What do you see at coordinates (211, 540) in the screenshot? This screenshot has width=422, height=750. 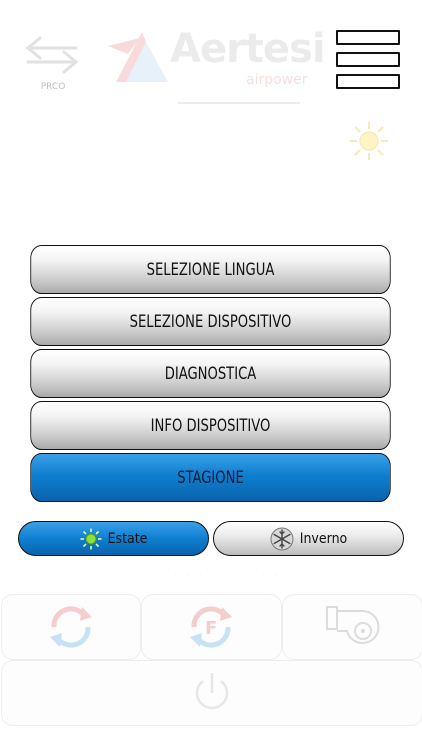 I see `season-selector: Estate Inverno` at bounding box center [211, 540].